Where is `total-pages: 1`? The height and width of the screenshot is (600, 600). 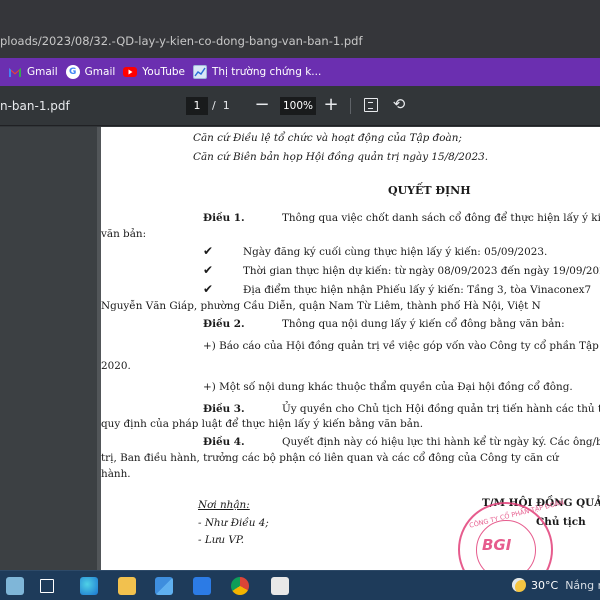
total-pages: 1 is located at coordinates (226, 105).